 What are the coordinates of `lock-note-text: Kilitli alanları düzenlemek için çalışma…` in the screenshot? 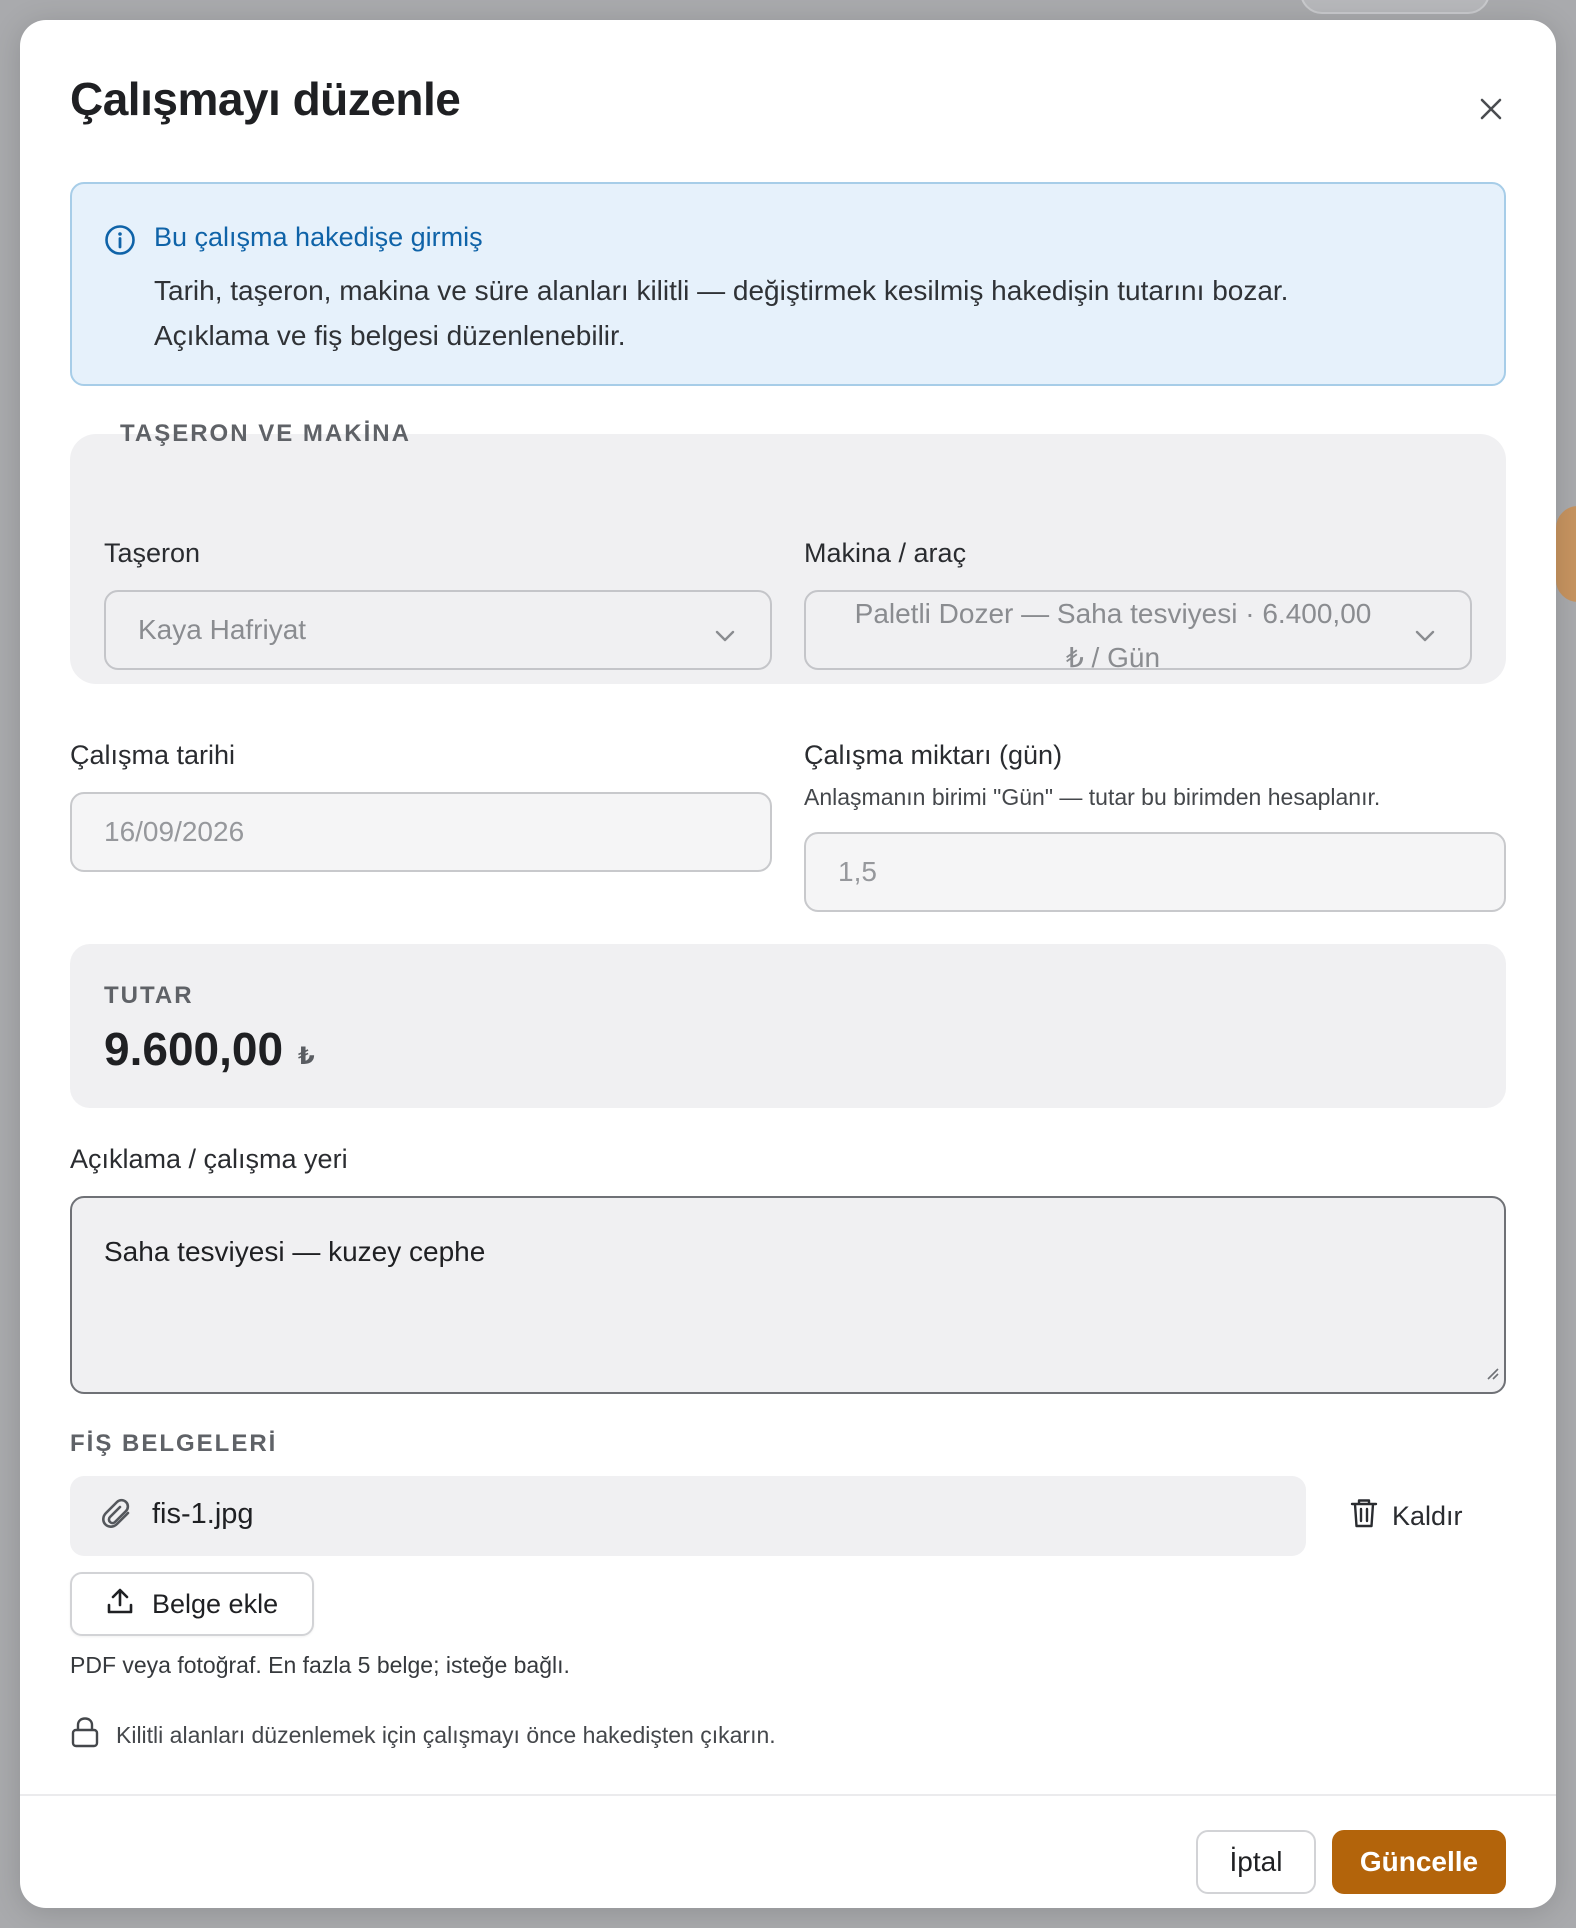 It's located at (446, 1734).